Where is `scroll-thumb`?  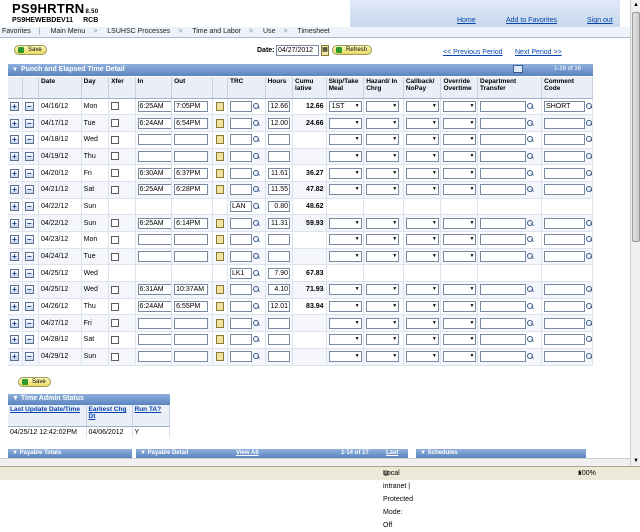 scroll-thumb is located at coordinates (636, 127).